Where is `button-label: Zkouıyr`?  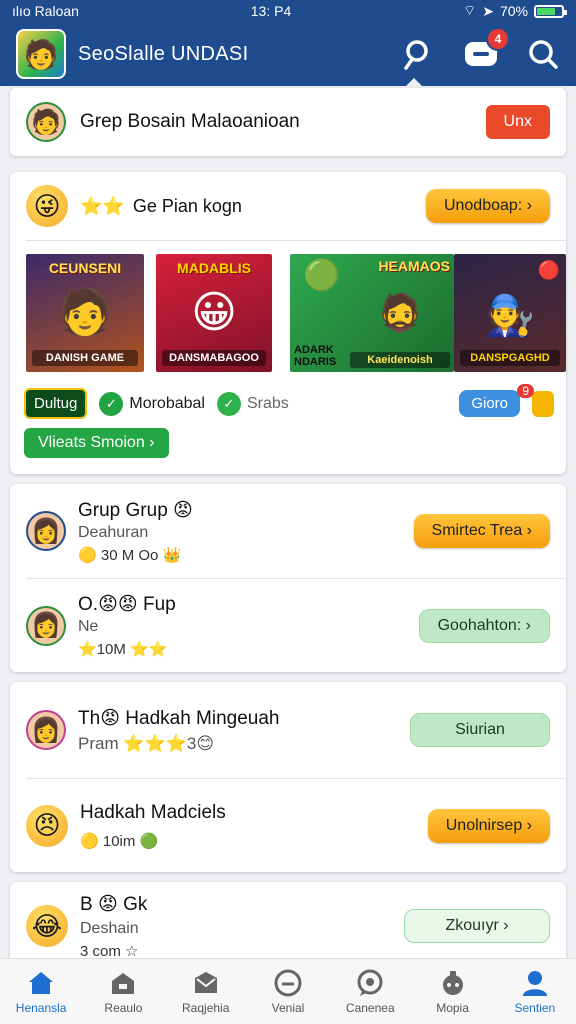 button-label: Zkouıyr is located at coordinates (472, 925).